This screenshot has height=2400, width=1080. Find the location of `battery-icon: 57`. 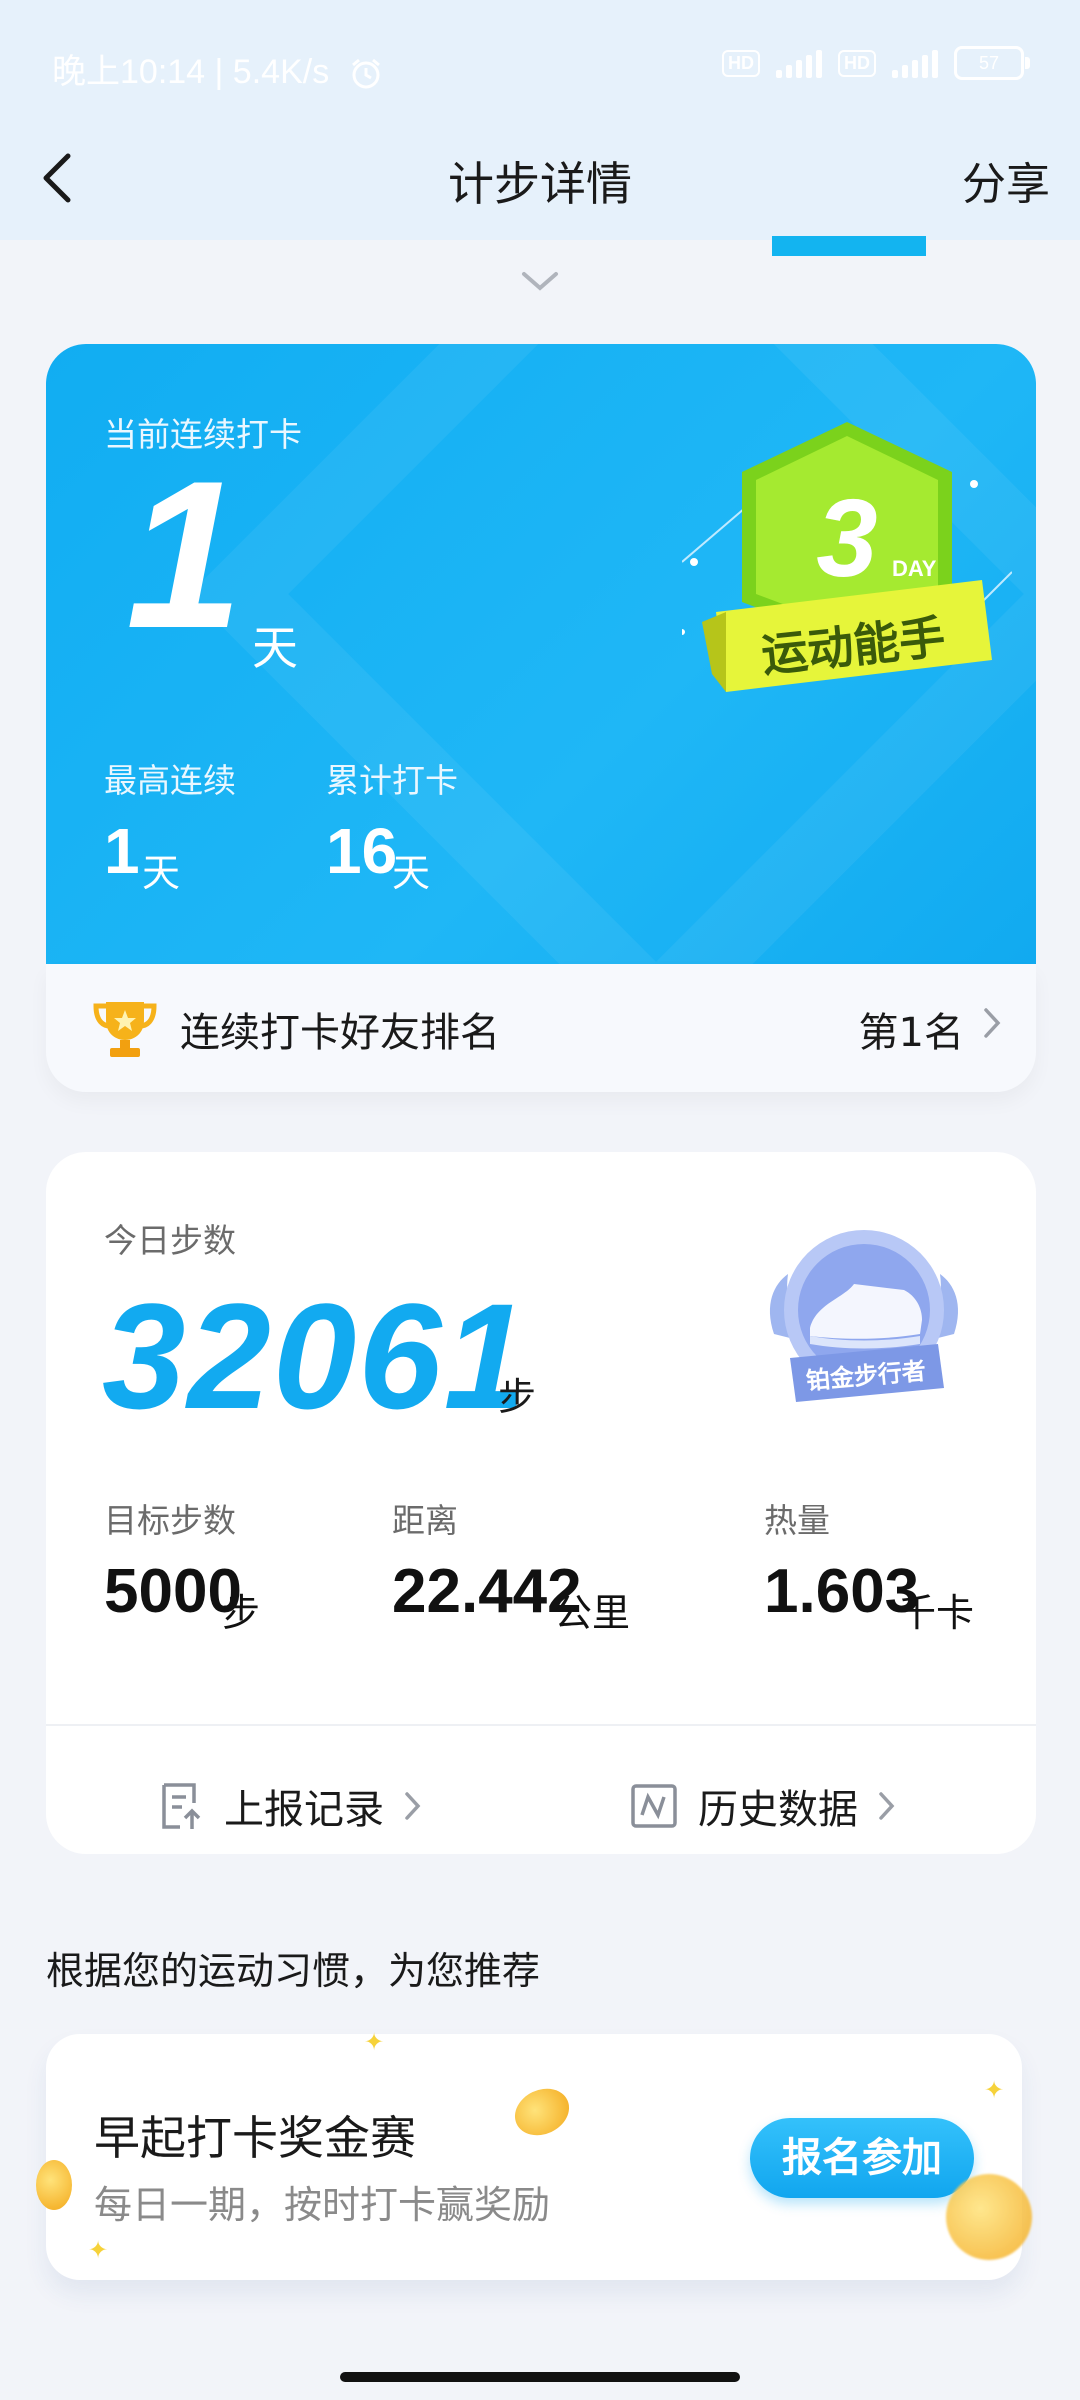

battery-icon: 57 is located at coordinates (992, 63).